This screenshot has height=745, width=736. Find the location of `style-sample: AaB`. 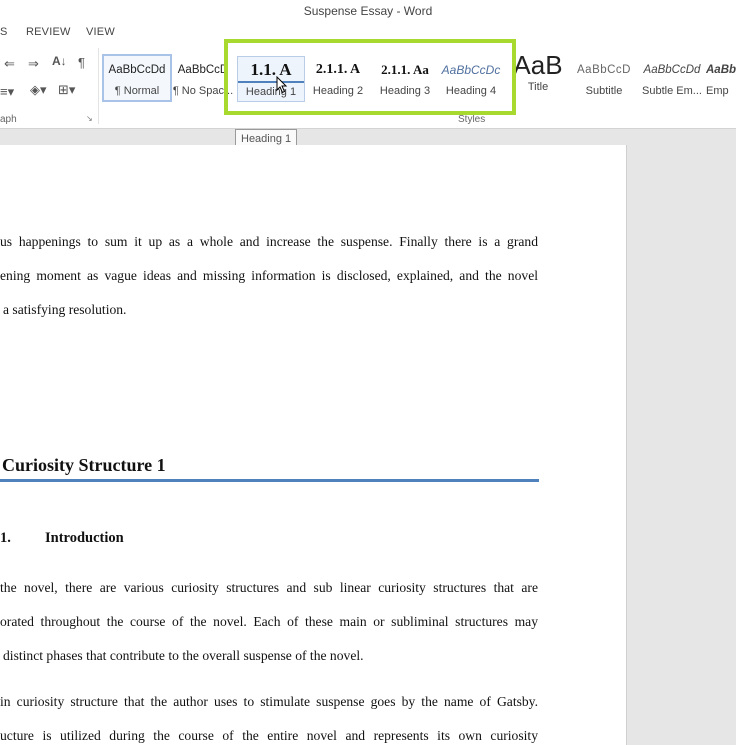

style-sample: AaB is located at coordinates (538, 66).